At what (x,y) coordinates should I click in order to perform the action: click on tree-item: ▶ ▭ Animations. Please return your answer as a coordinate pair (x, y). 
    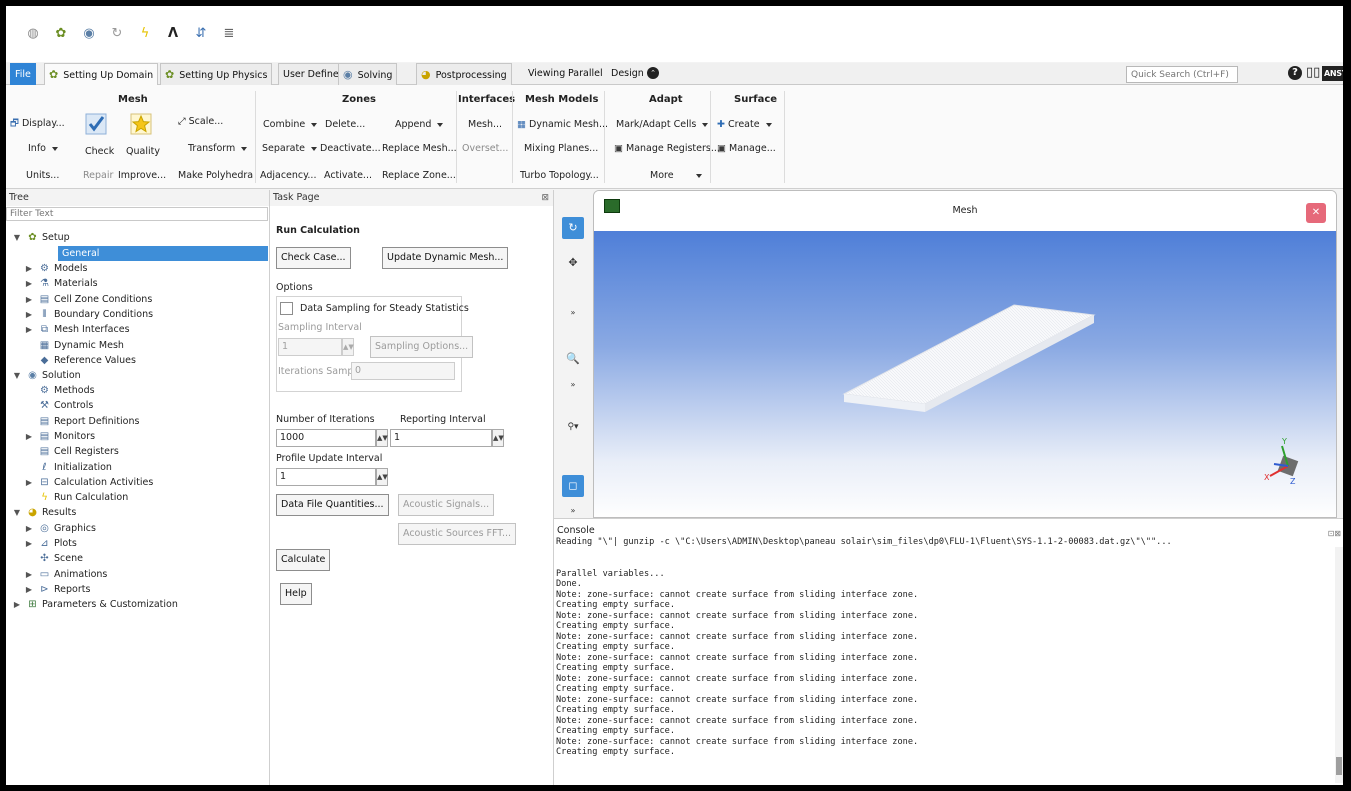
    Looking at the image, I should click on (65, 574).